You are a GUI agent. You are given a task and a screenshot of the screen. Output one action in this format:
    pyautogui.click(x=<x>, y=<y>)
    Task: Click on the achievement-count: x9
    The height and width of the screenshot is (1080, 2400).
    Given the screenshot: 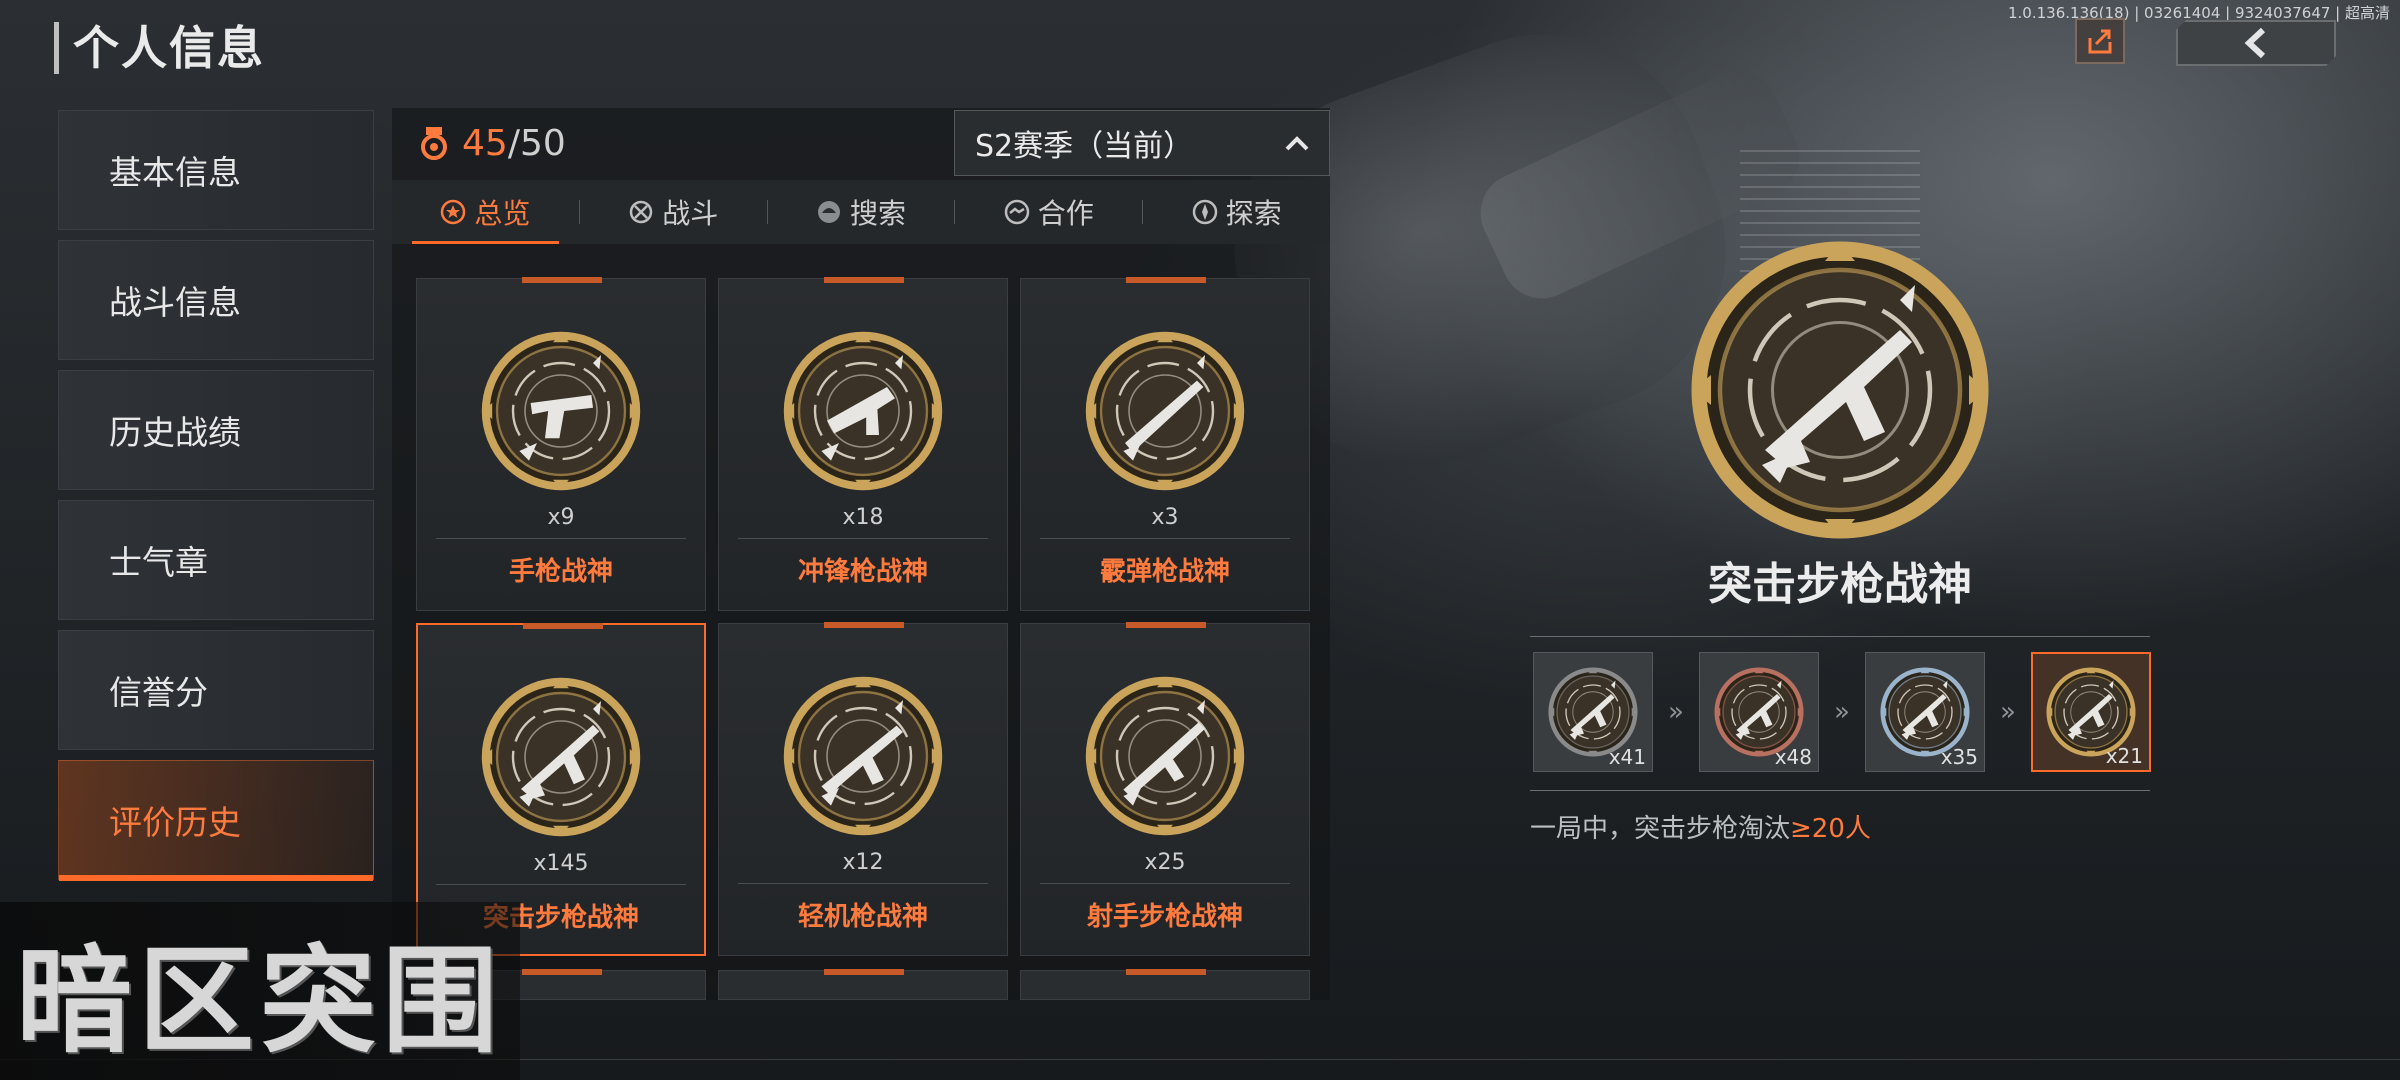 What is the action you would take?
    pyautogui.click(x=561, y=517)
    